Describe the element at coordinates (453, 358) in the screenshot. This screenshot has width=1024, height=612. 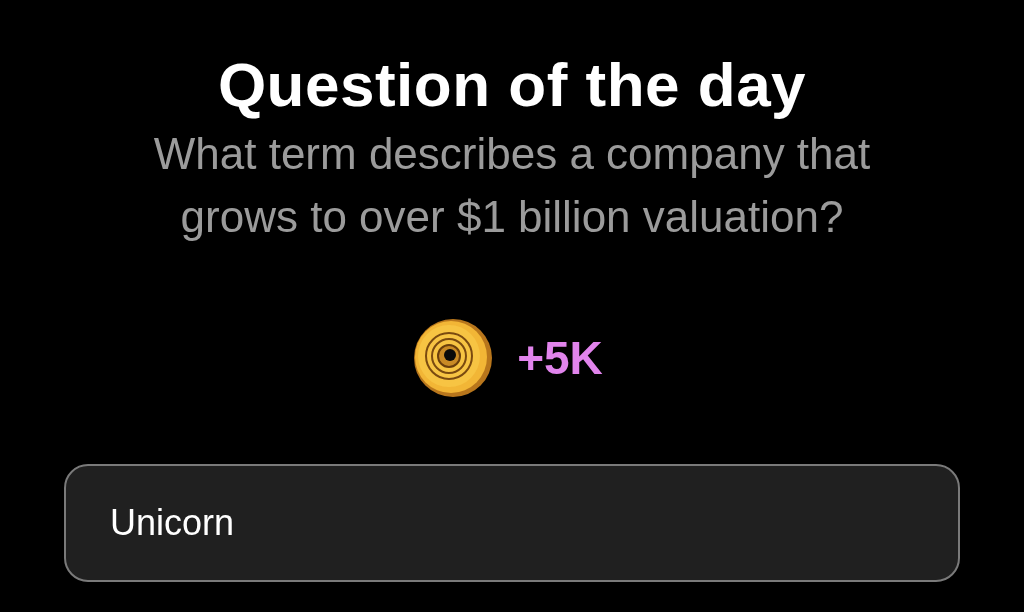
I see `coin-icon` at that location.